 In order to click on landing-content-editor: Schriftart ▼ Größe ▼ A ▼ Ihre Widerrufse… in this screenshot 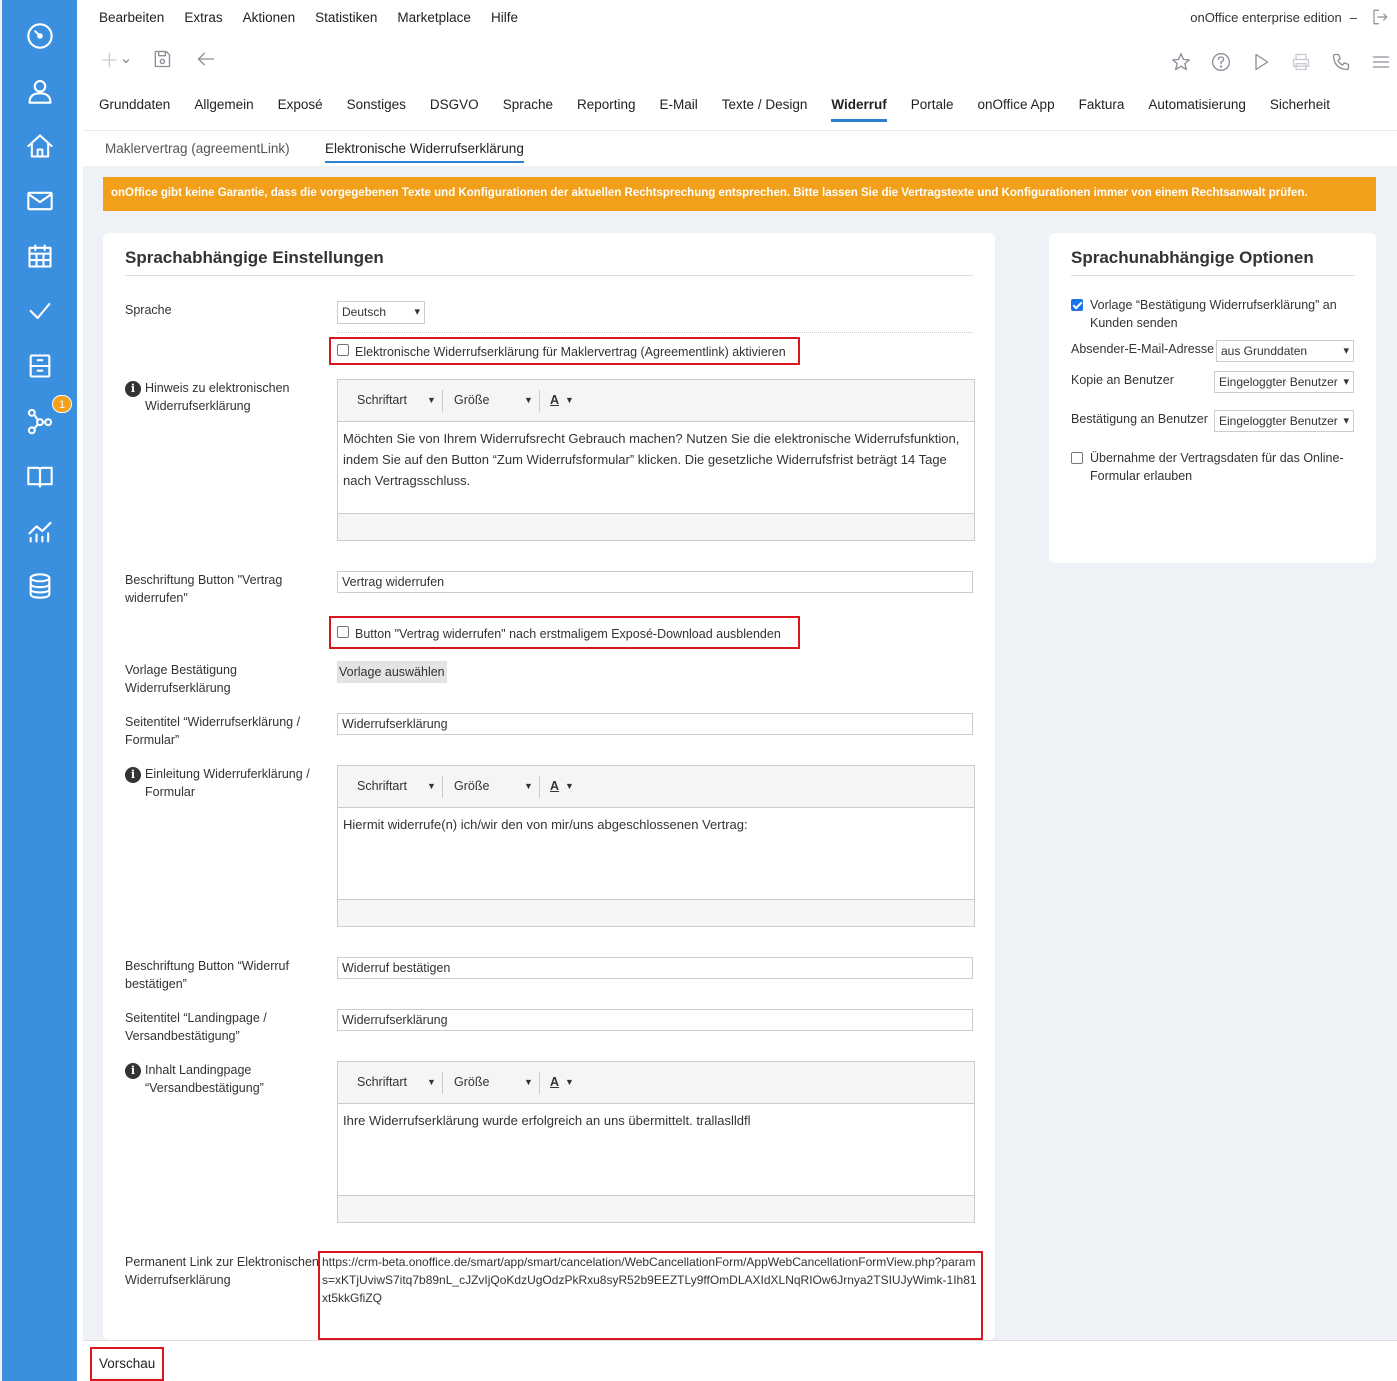, I will do `click(656, 1142)`.